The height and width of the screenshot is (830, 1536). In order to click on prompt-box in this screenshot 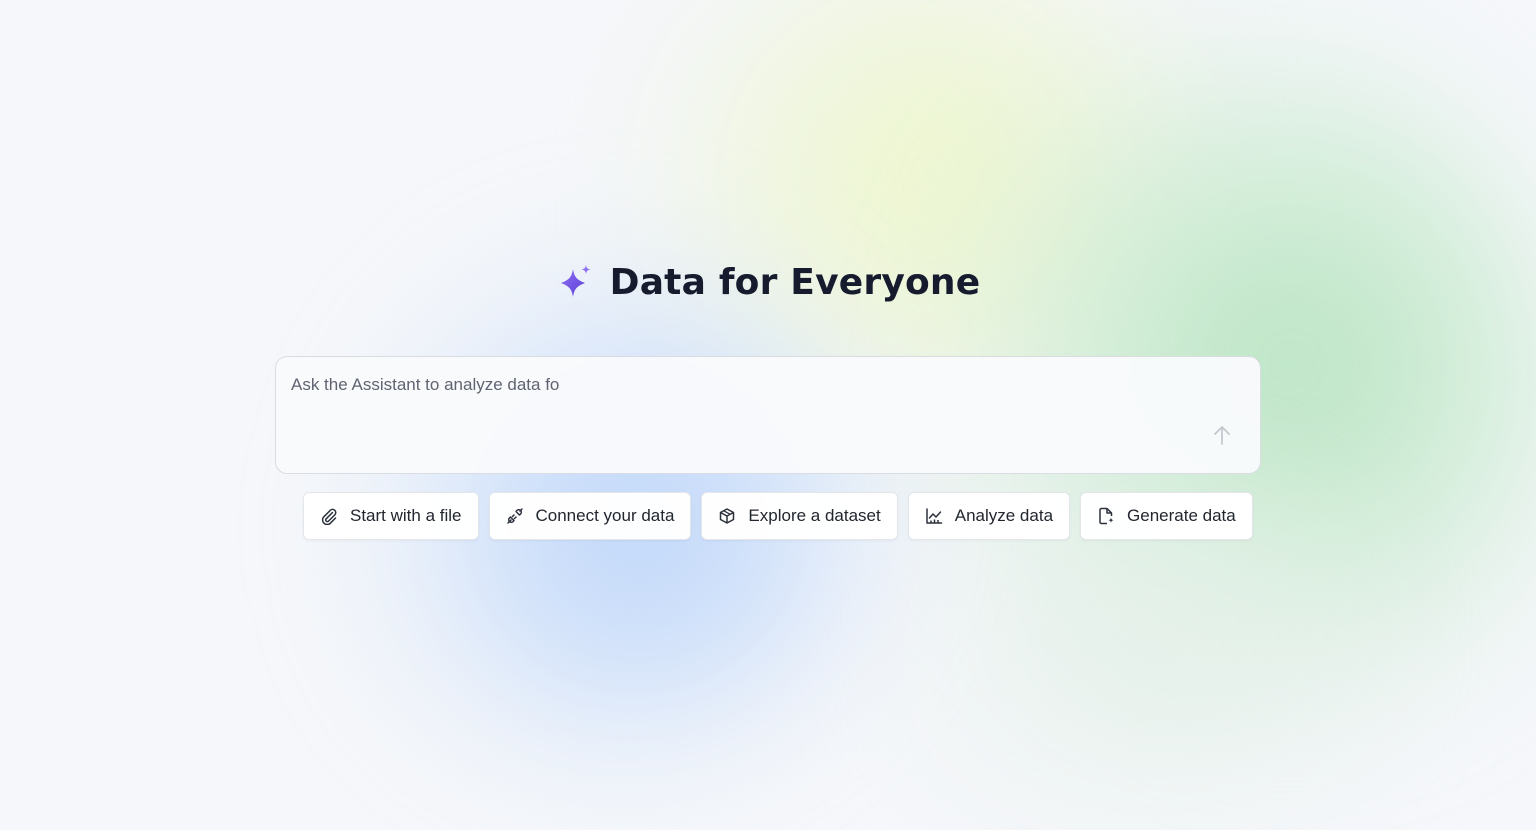, I will do `click(768, 415)`.